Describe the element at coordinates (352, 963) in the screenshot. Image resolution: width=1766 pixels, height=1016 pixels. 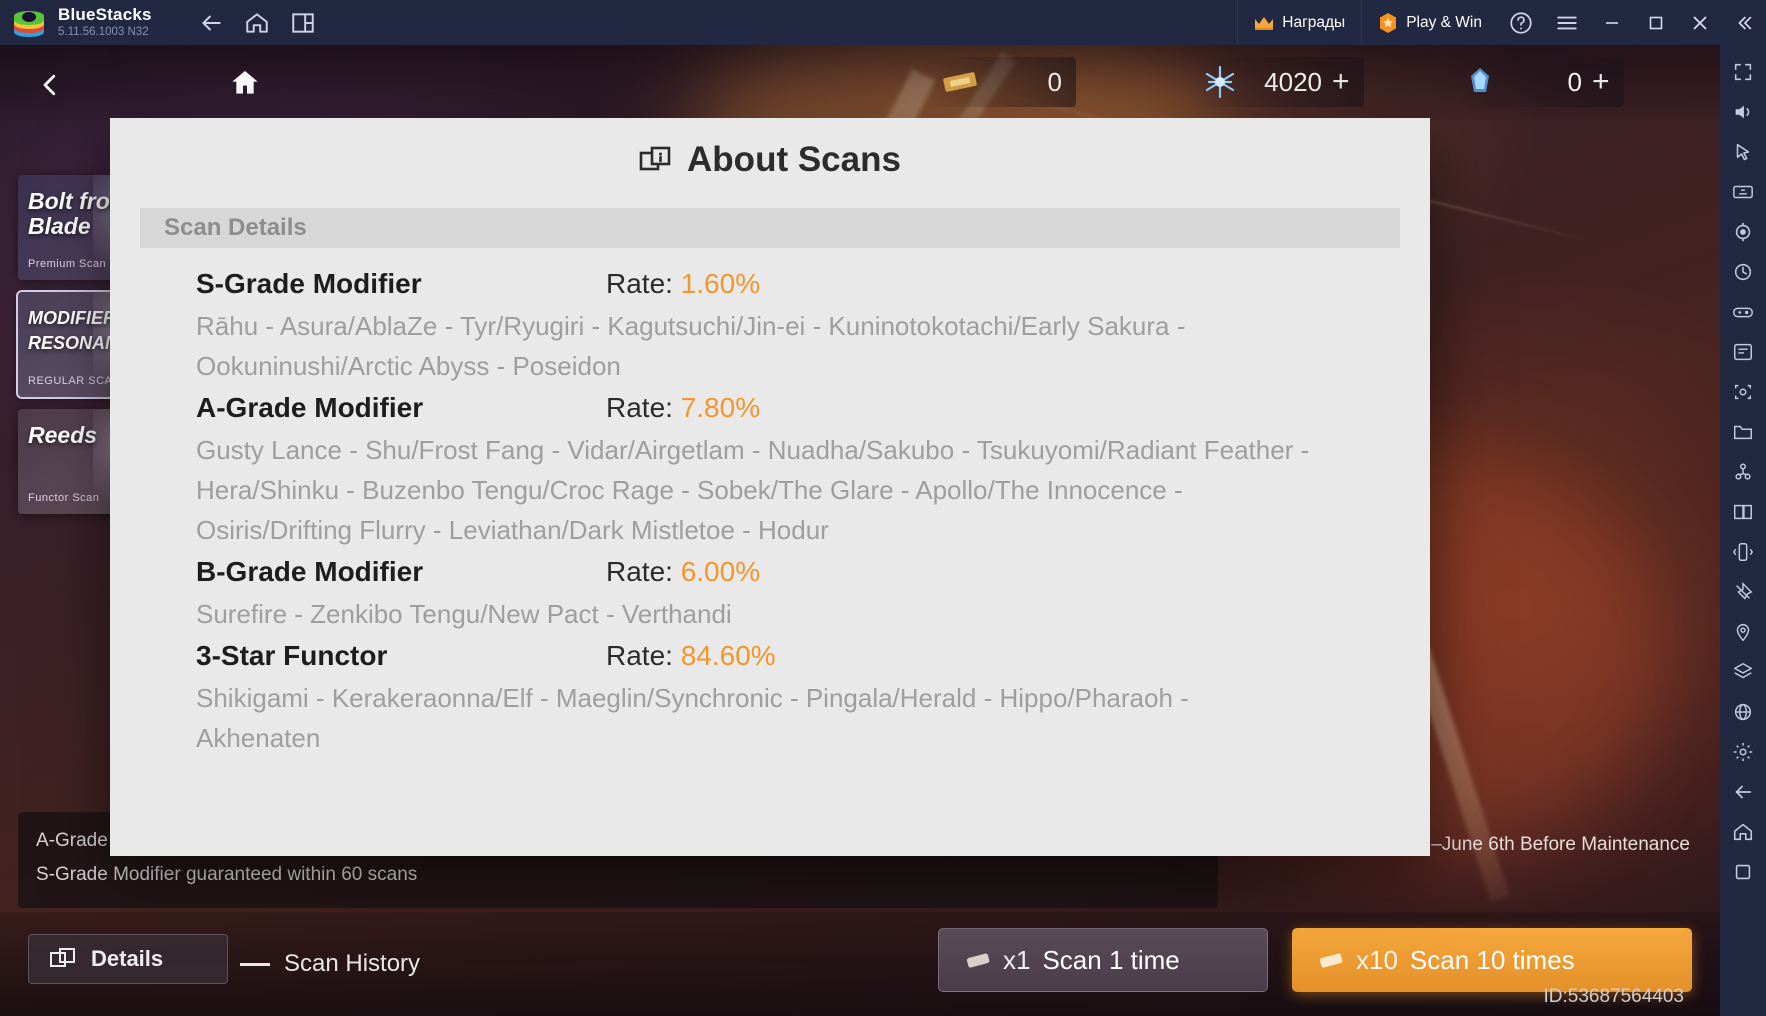
I see `scan-history-label: Scan History` at that location.